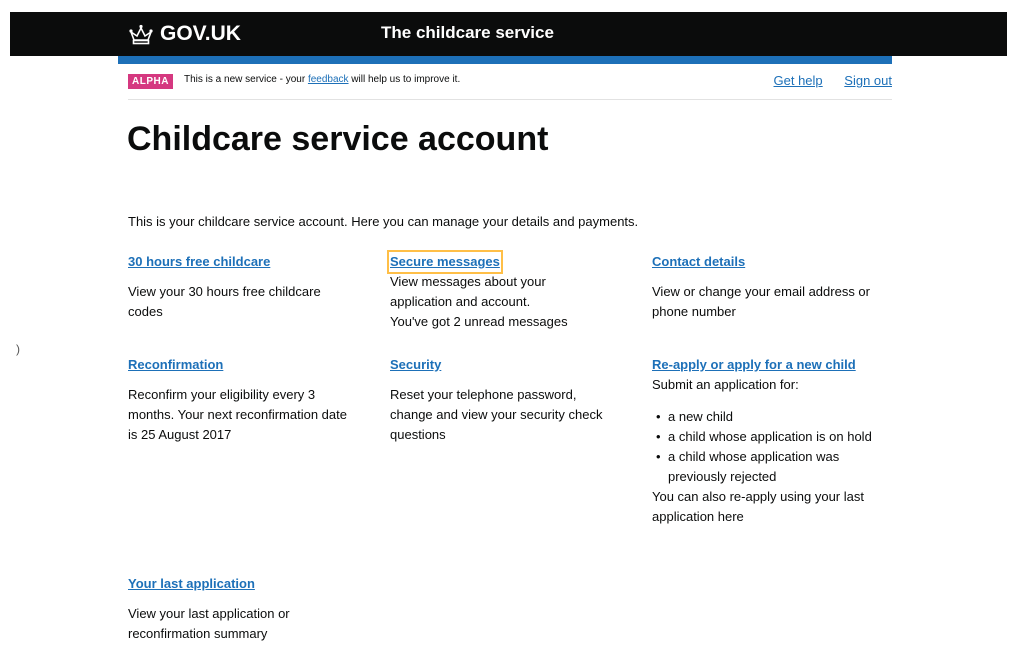 This screenshot has width=1009, height=670. What do you see at coordinates (467, 33) in the screenshot?
I see `service-name: The childcare service` at bounding box center [467, 33].